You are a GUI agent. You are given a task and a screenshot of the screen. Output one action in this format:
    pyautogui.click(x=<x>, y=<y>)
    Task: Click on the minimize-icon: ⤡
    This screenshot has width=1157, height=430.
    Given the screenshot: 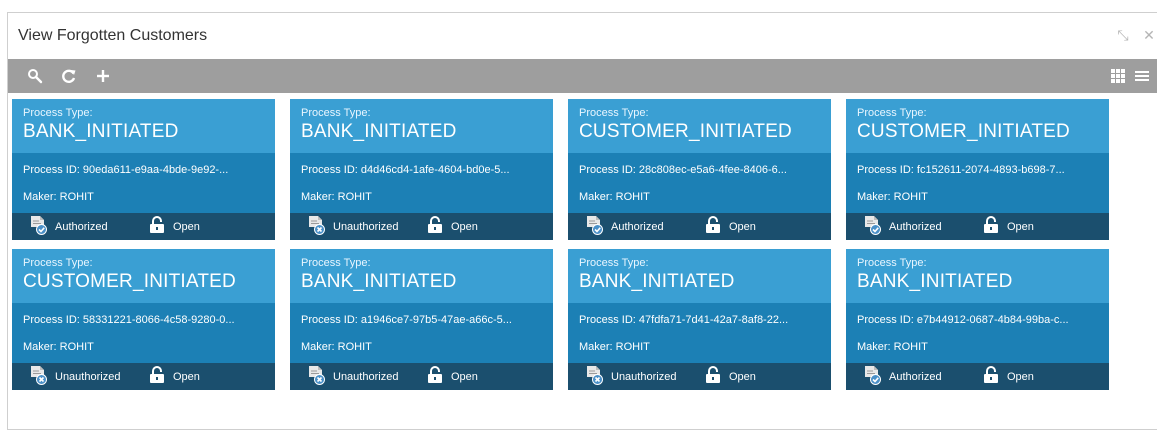 What is the action you would take?
    pyautogui.click(x=1123, y=35)
    